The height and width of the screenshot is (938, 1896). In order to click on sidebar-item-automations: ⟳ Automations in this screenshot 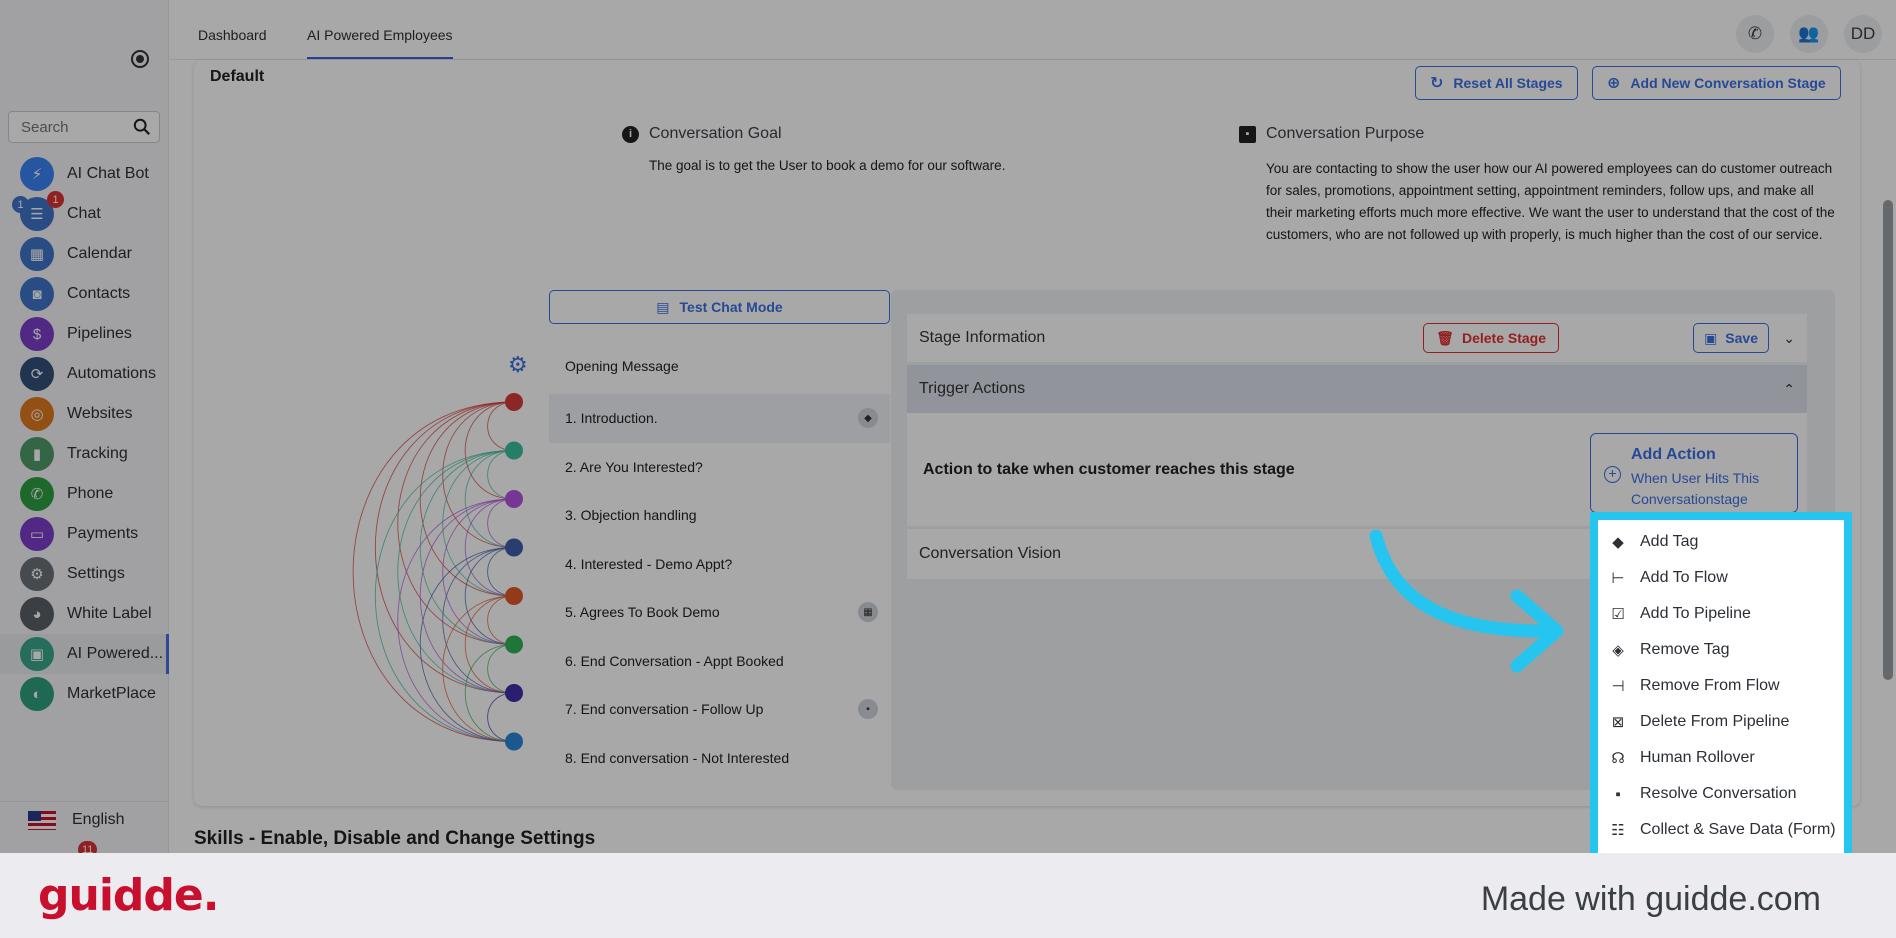, I will do `click(84, 374)`.